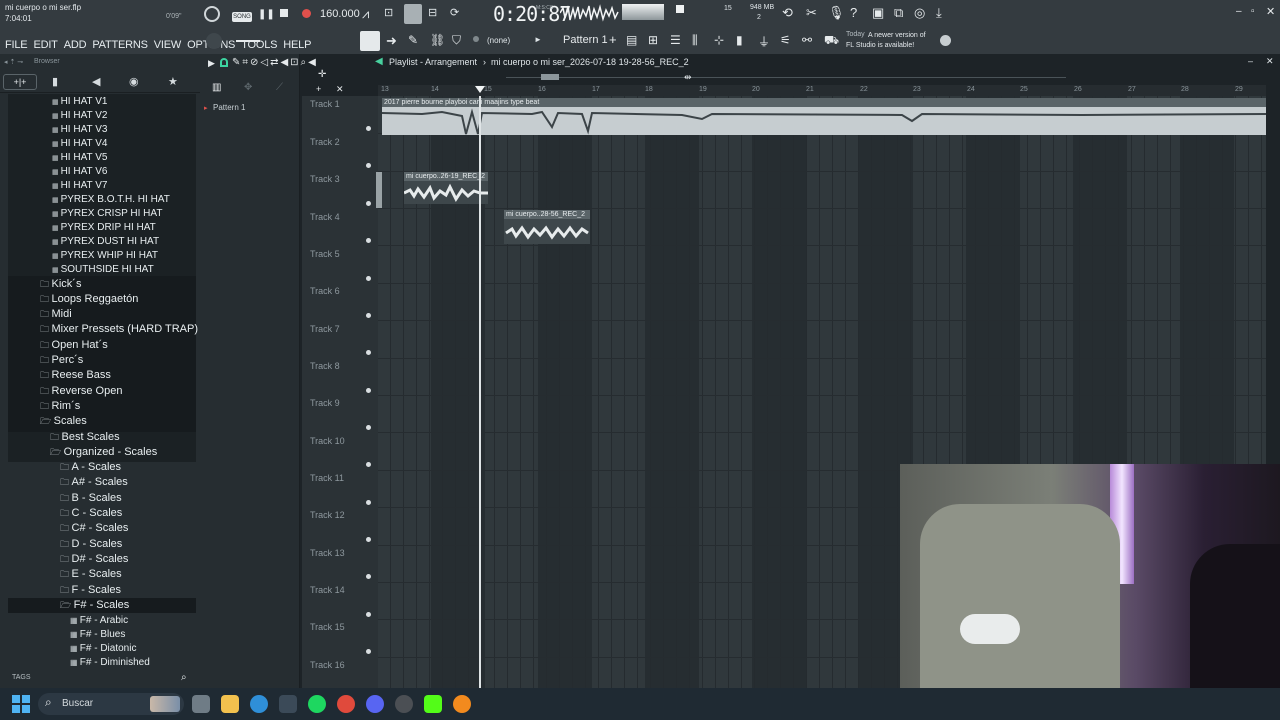 The height and width of the screenshot is (720, 1280). What do you see at coordinates (97, 635) in the screenshot?
I see `midi-file-item: ▦ F# - Blues` at bounding box center [97, 635].